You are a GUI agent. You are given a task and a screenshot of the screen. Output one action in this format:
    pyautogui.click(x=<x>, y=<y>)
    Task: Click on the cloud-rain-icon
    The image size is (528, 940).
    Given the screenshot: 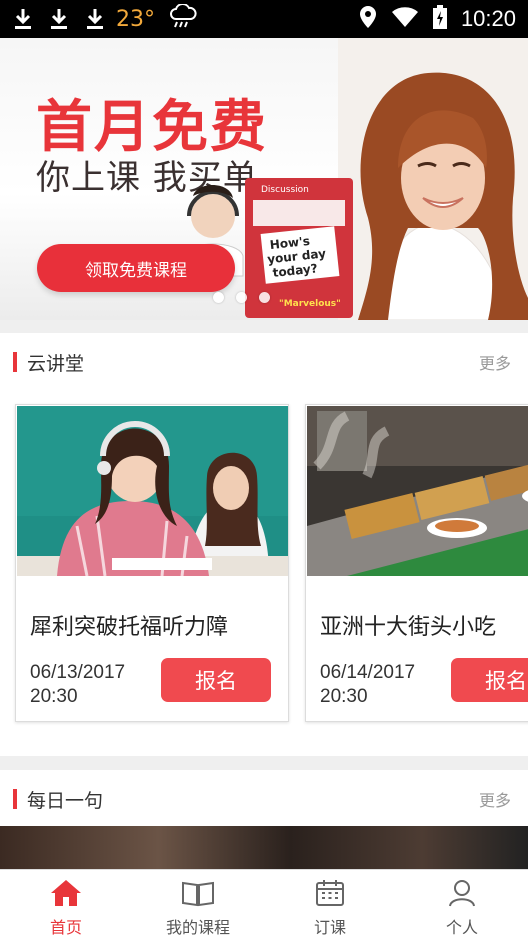 What is the action you would take?
    pyautogui.click(x=183, y=18)
    